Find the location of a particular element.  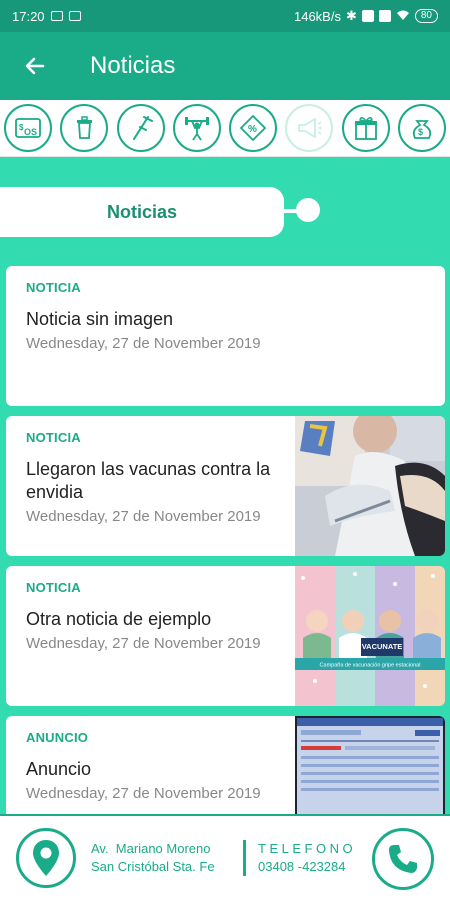

section-header: Noticias is located at coordinates (142, 212).